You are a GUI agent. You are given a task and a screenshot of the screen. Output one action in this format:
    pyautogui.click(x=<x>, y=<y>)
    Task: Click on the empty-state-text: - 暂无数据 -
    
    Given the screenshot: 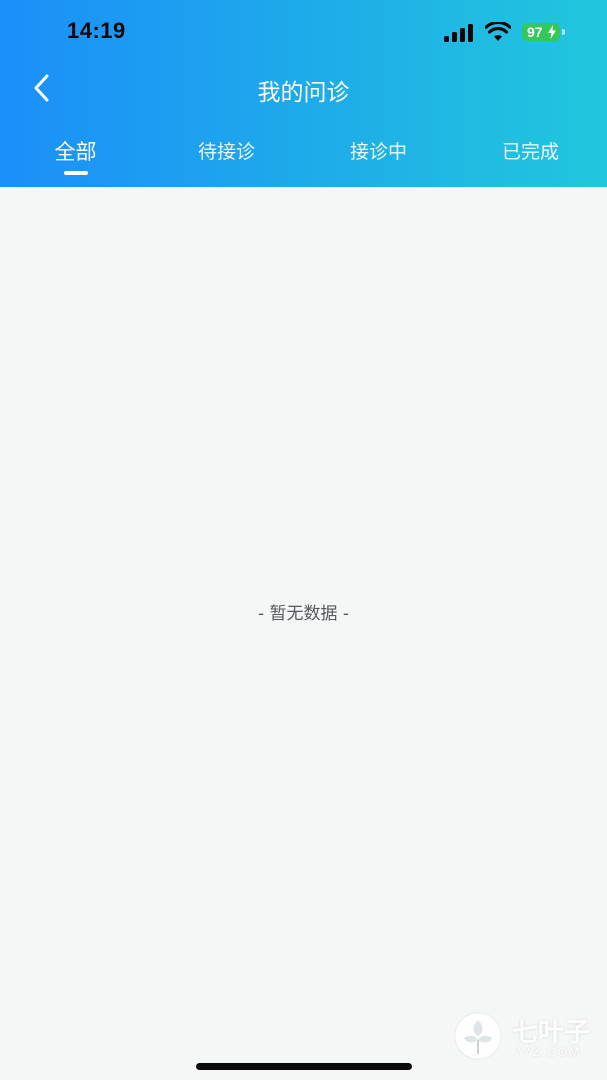 What is the action you would take?
    pyautogui.click(x=303, y=614)
    